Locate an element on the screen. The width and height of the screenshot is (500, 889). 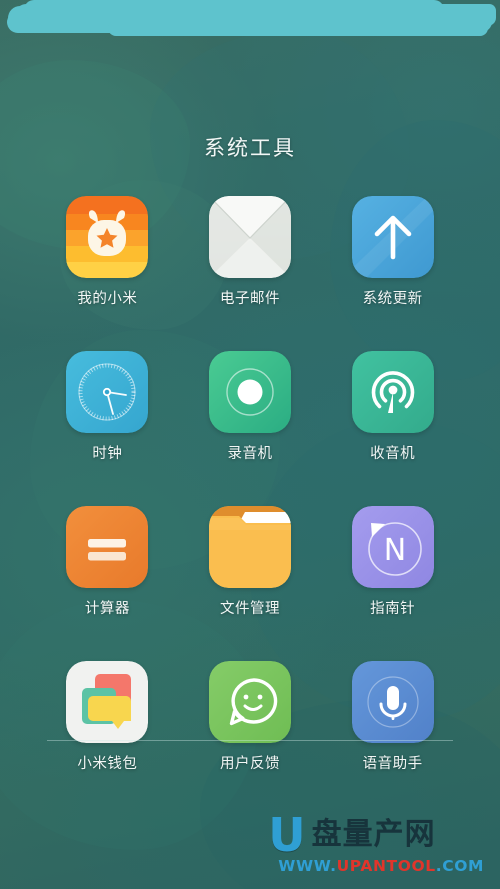
app-label: 电子邮件 is located at coordinates (249, 299).